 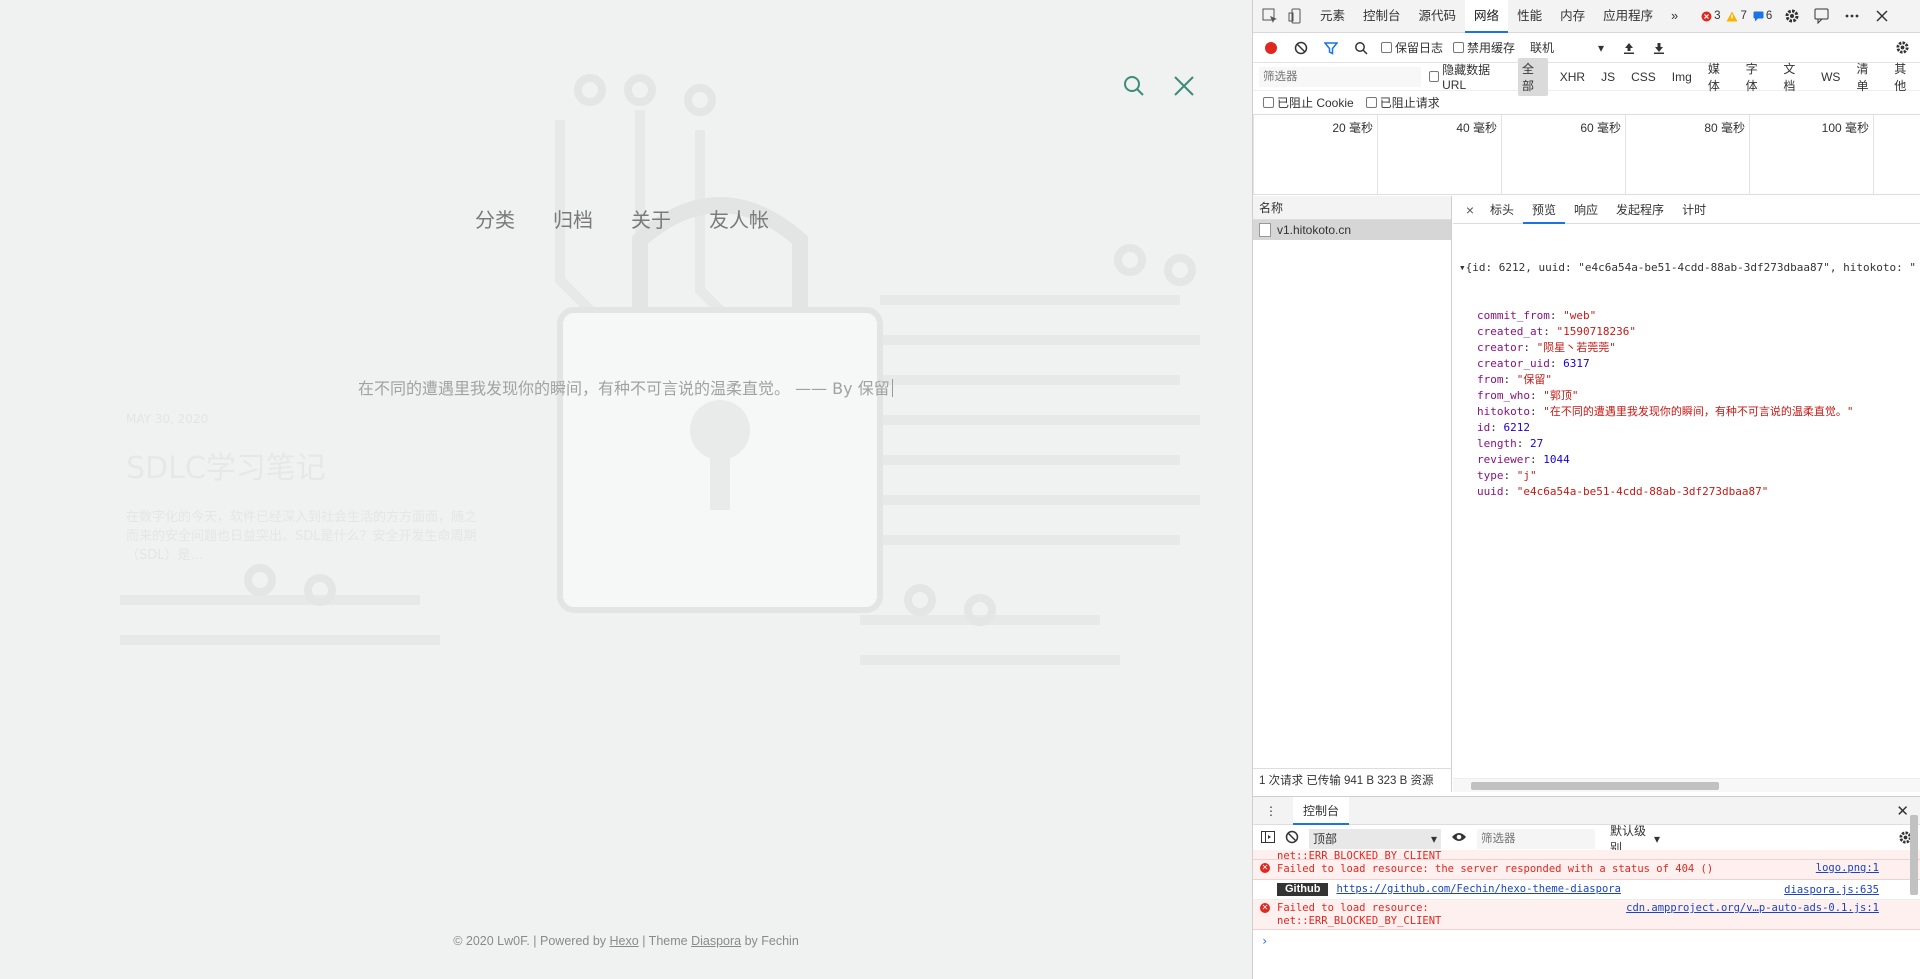 I want to click on message-source-link: diaspora.js:635, so click(x=1831, y=890).